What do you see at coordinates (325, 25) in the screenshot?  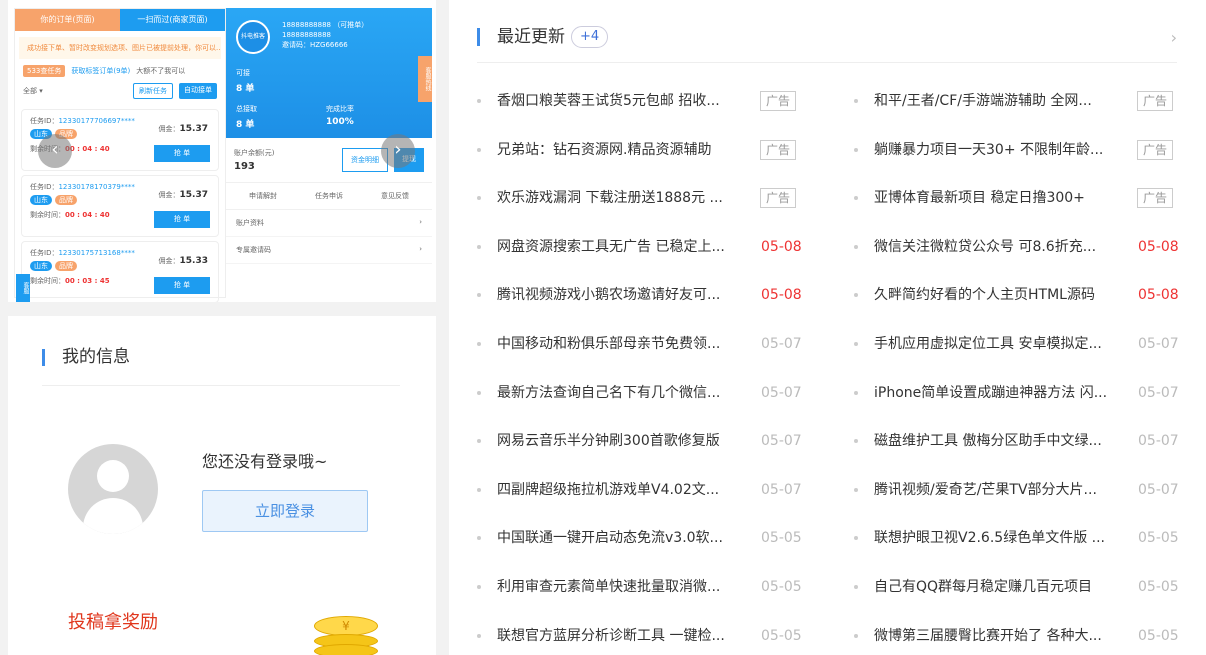 I see `profile-phone: 18888888888 （可推单）` at bounding box center [325, 25].